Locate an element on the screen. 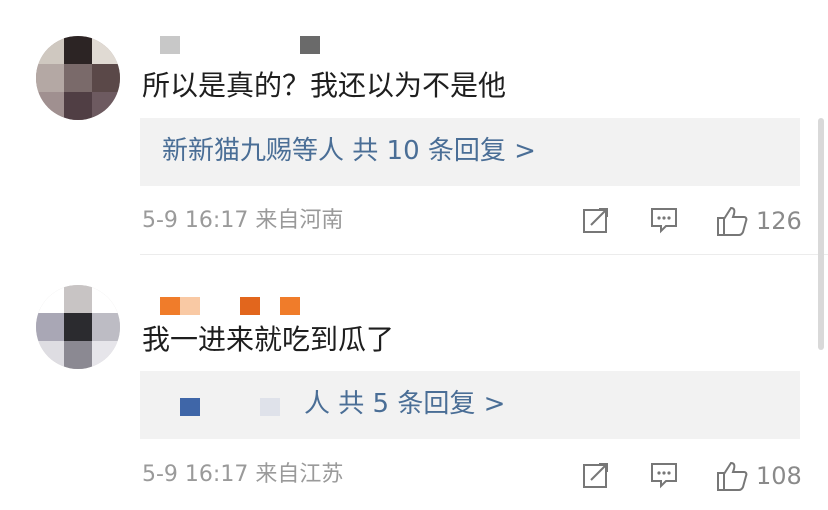 This screenshot has height=510, width=828. comment-text: 我一进来就吃到瓜了 is located at coordinates (268, 339).